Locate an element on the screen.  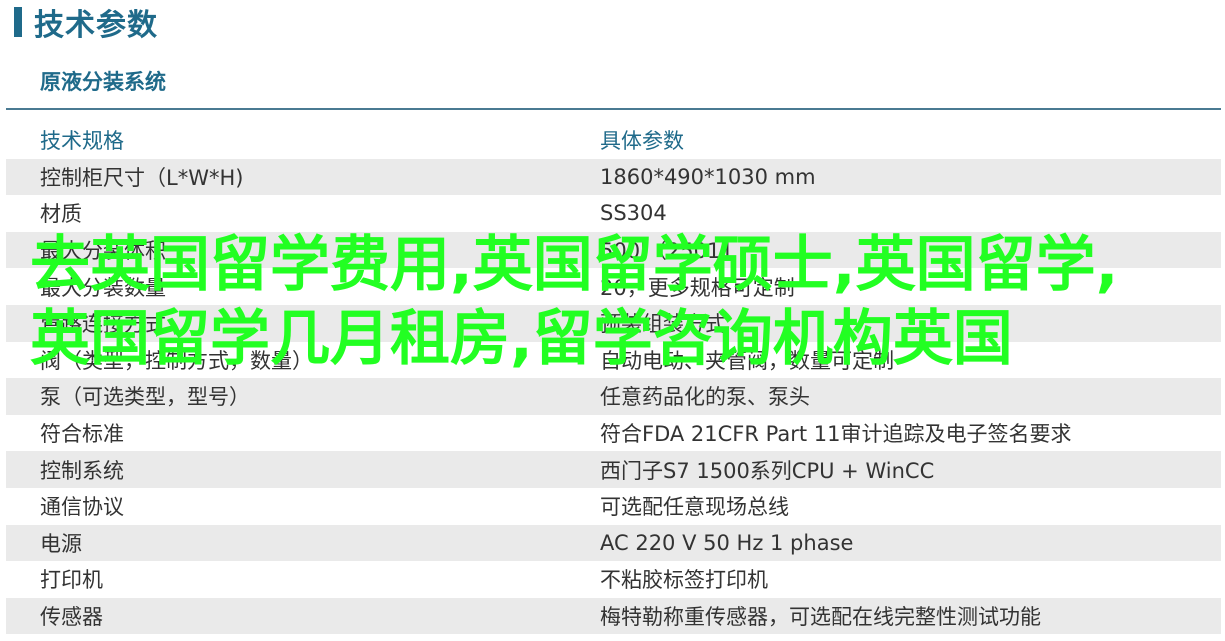
column-header-spec: 技术规格 is located at coordinates (288, 140).